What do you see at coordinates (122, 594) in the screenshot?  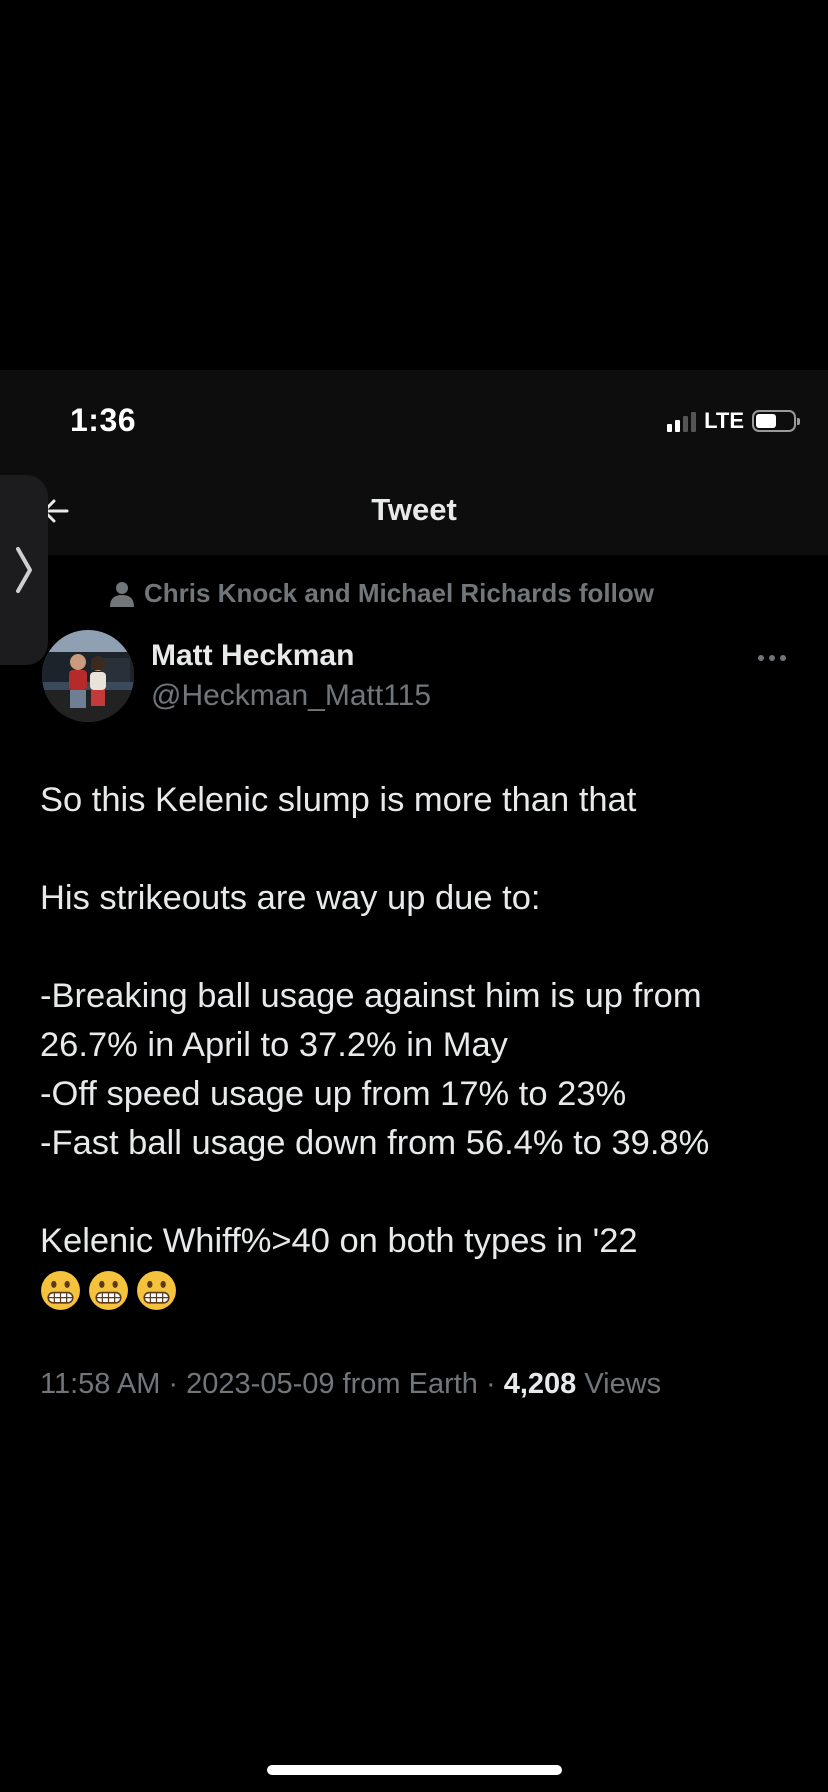 I see `person-icon` at bounding box center [122, 594].